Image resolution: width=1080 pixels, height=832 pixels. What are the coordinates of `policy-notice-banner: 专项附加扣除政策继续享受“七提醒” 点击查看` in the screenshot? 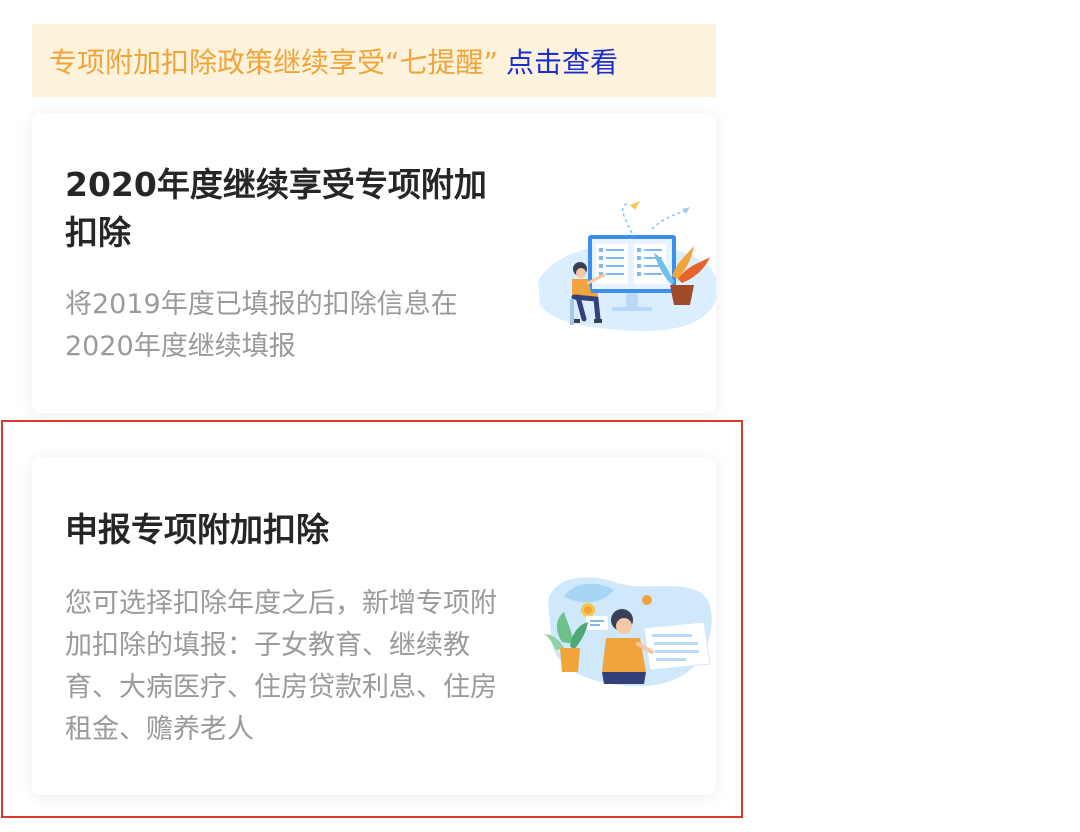 It's located at (374, 60).